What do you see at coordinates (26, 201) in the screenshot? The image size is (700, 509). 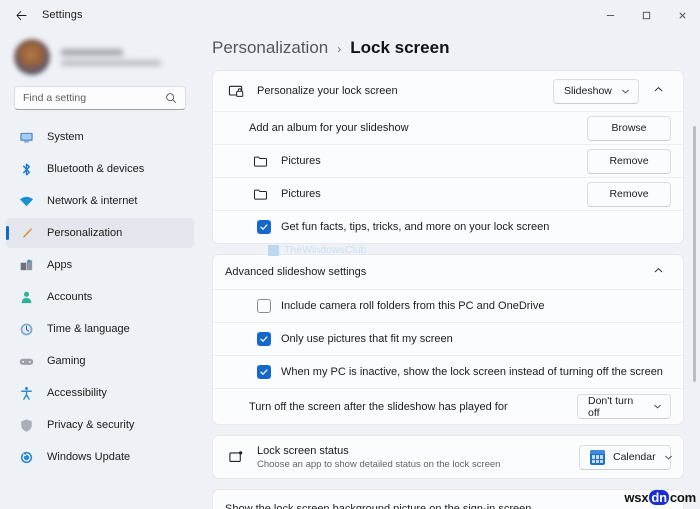 I see `wifi-icon` at bounding box center [26, 201].